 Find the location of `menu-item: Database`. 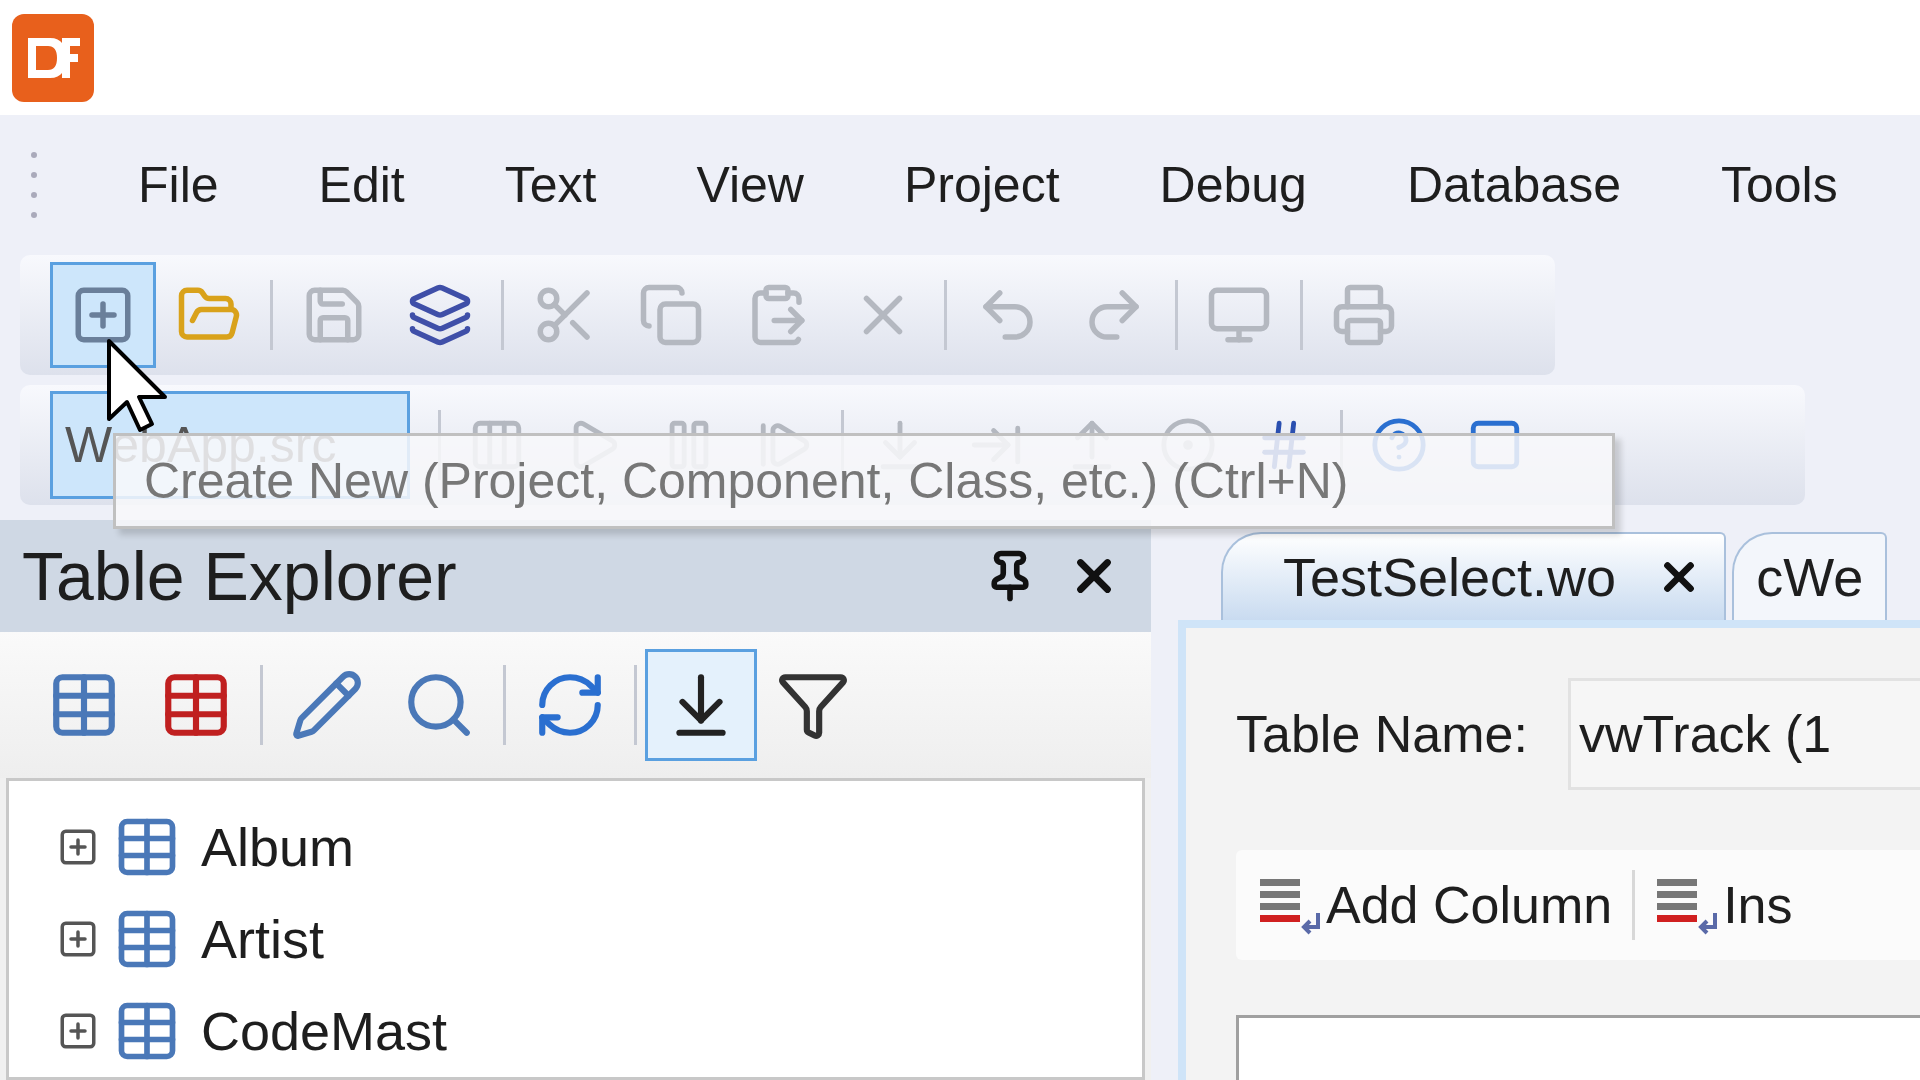

menu-item: Database is located at coordinates (1513, 185).